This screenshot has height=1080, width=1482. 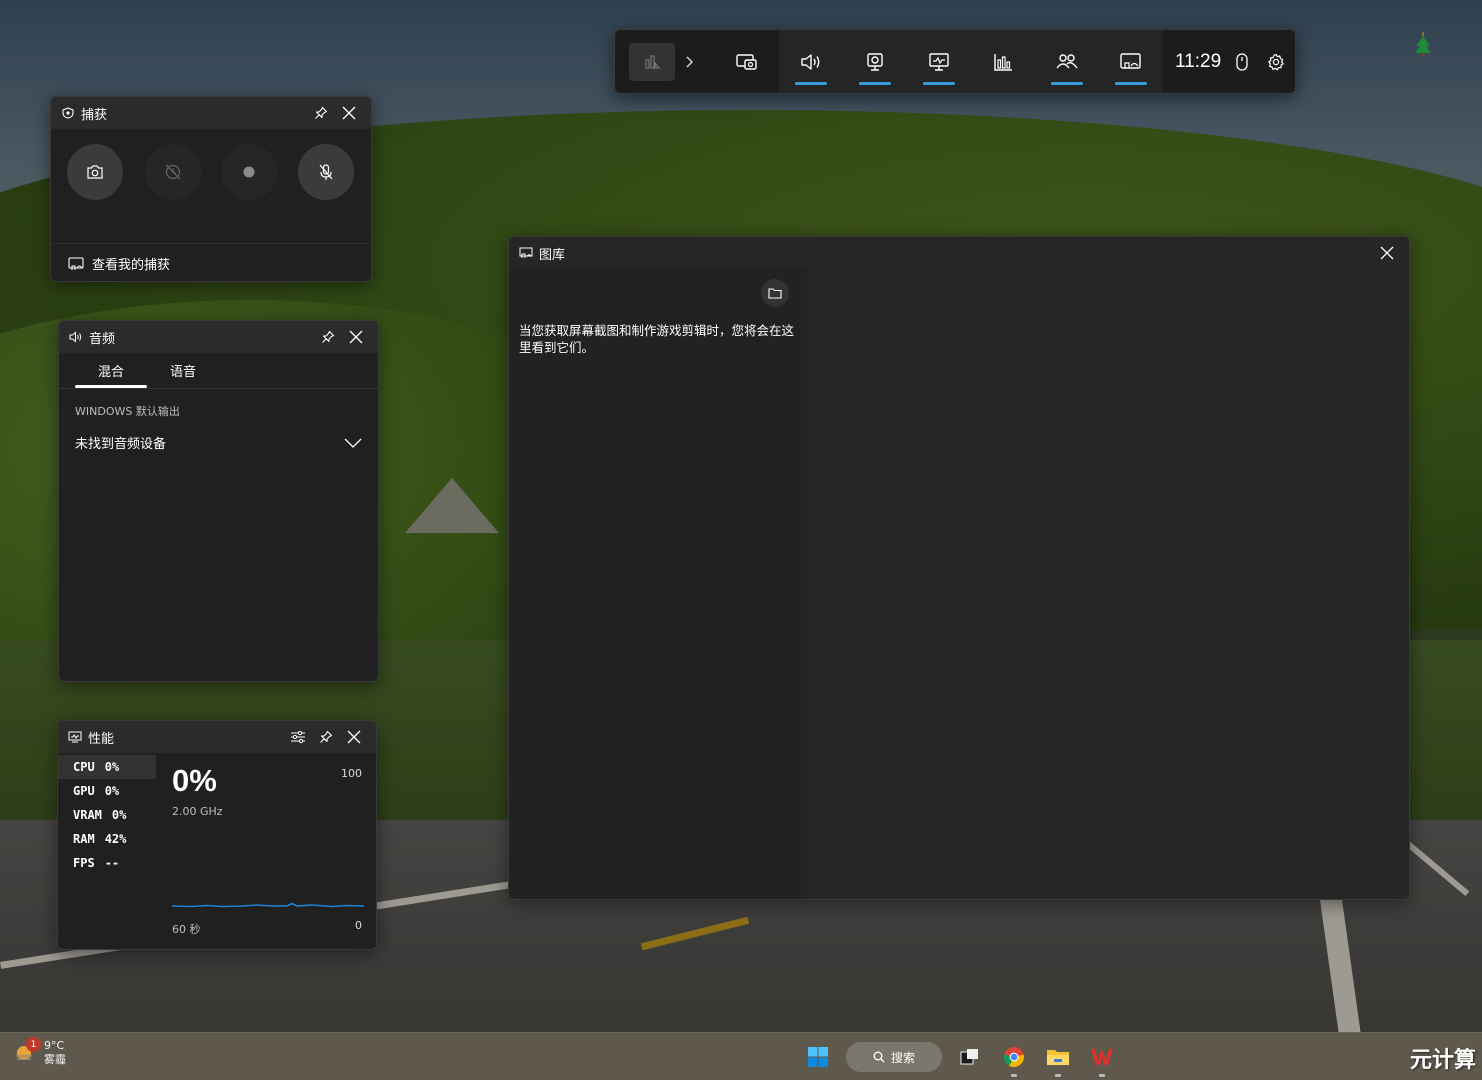 What do you see at coordinates (131, 265) in the screenshot?
I see `view-my-captures-label: 查看我的捕获` at bounding box center [131, 265].